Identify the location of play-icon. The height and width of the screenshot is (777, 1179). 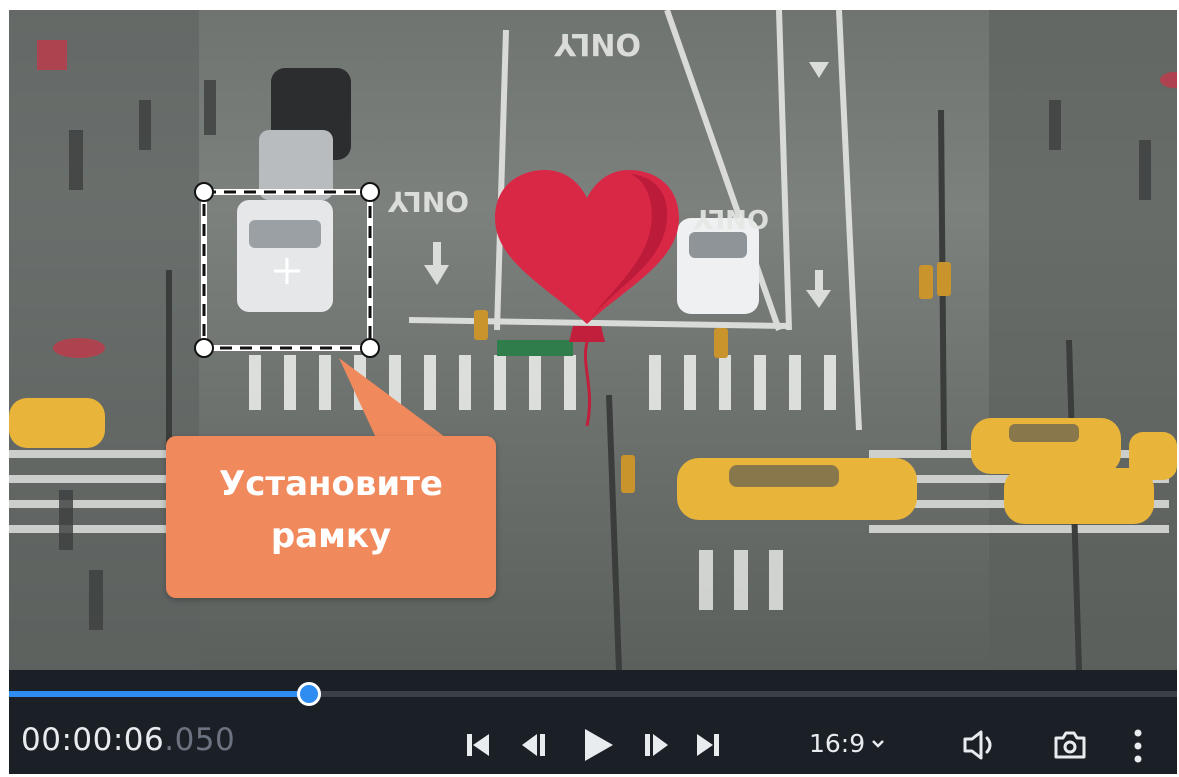
(599, 745).